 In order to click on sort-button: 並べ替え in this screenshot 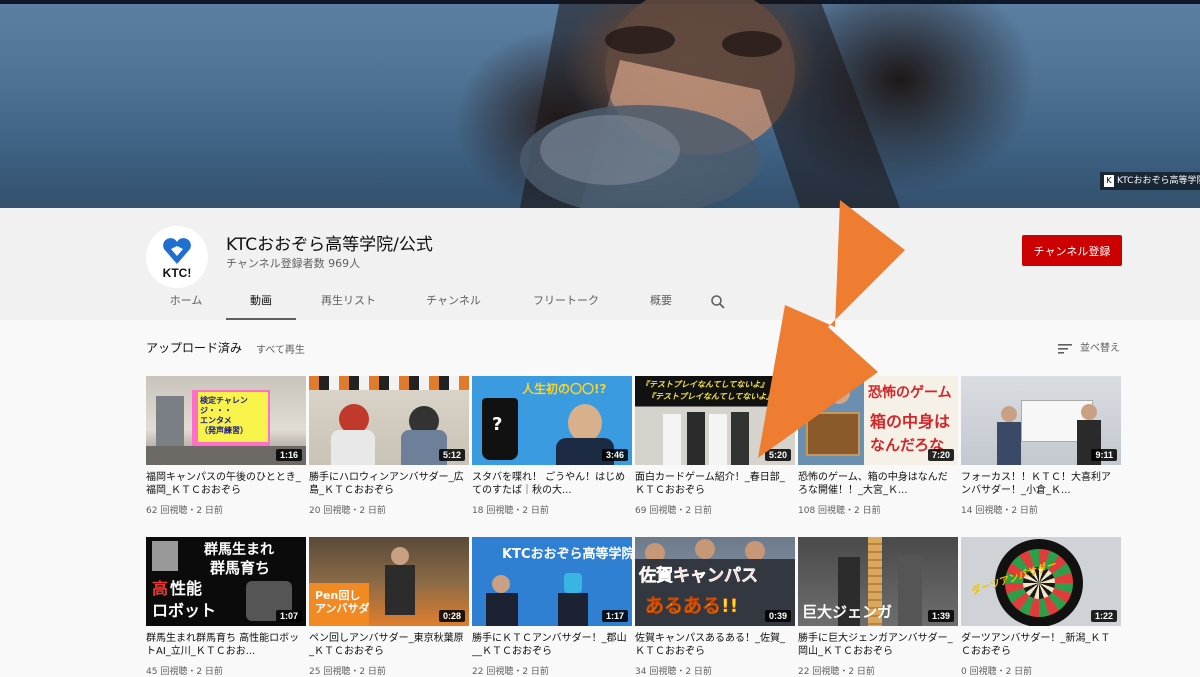, I will do `click(1089, 346)`.